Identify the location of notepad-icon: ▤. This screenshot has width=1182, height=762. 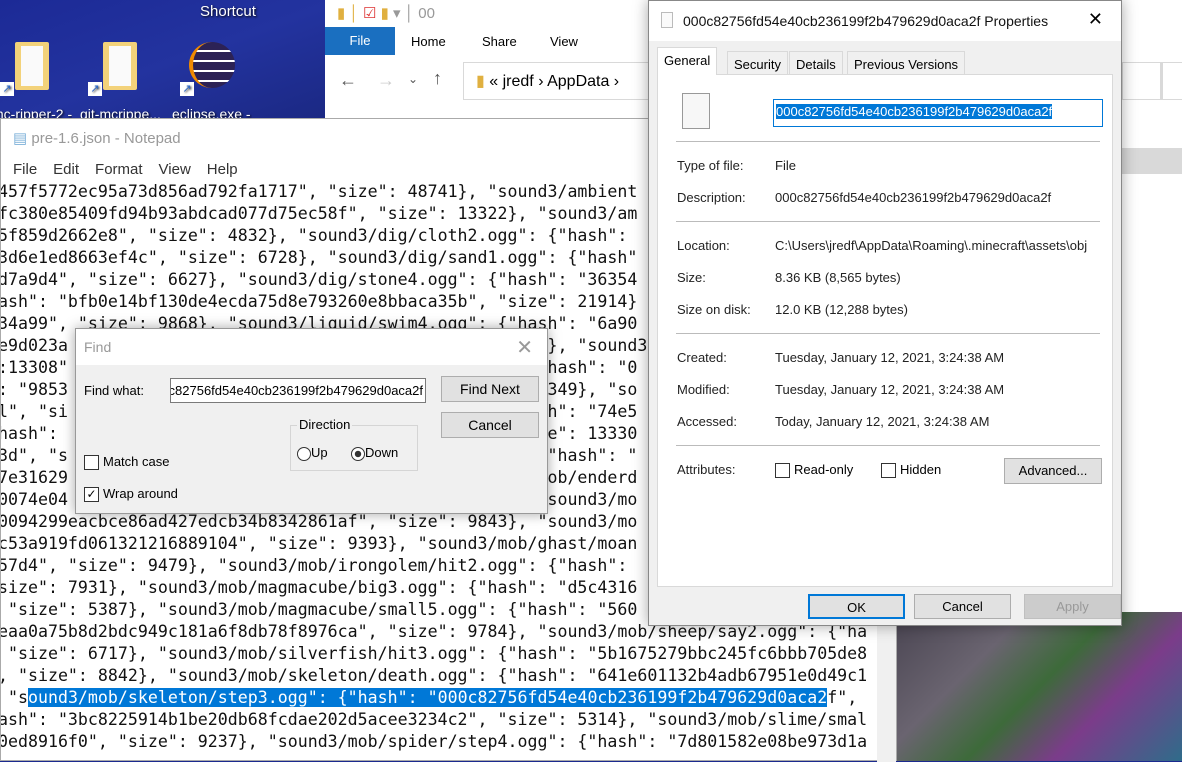
(20, 138).